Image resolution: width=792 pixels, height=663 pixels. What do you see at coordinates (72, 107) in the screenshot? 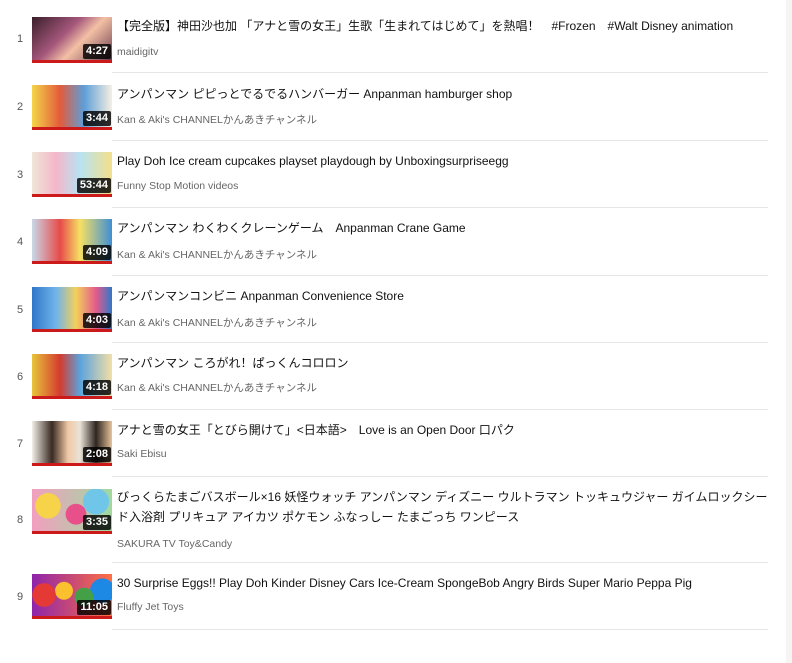
I see `video-thumbnail: 3:44` at bounding box center [72, 107].